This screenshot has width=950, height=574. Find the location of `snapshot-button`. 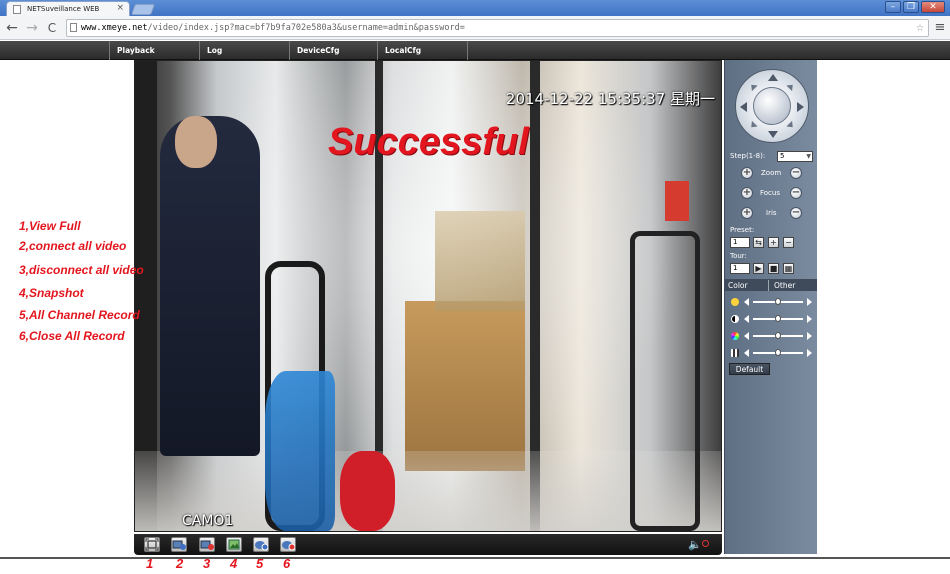

snapshot-button is located at coordinates (234, 544).